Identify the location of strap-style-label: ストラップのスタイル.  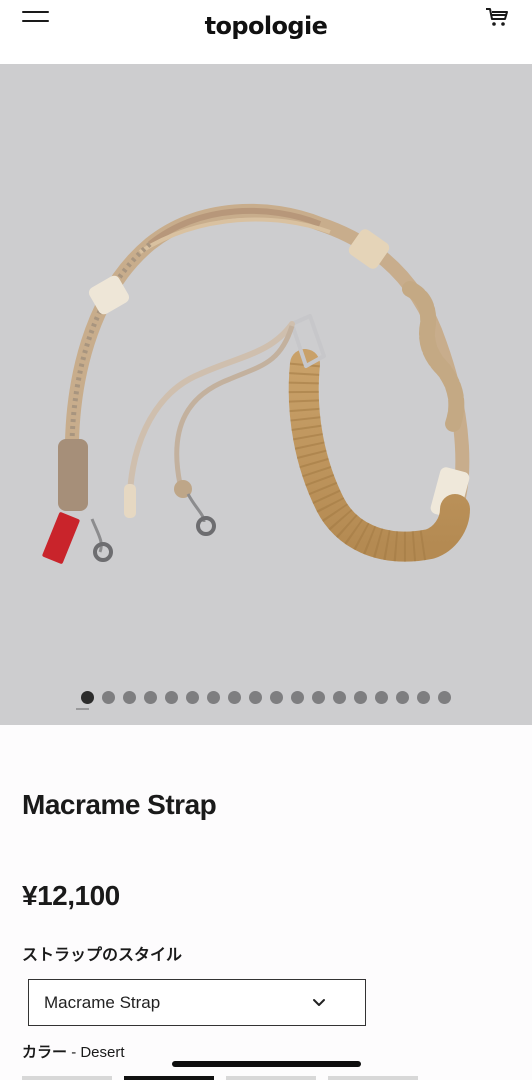
(102, 955).